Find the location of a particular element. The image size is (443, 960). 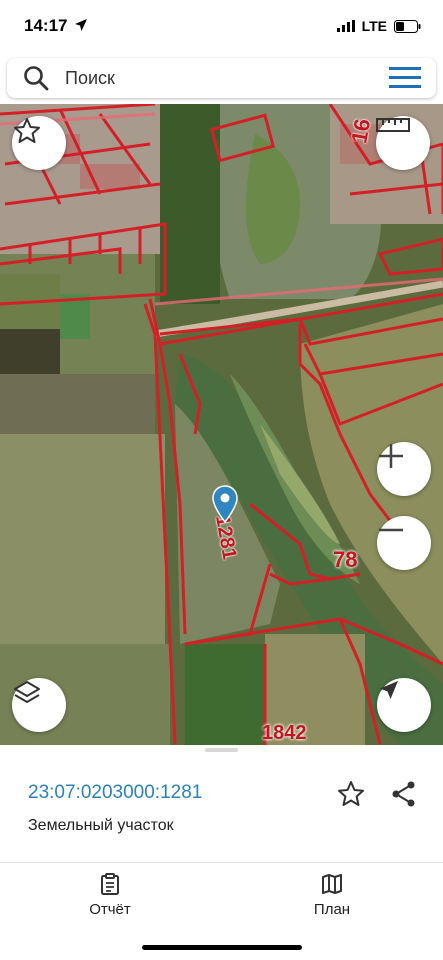

navigation-arrow-icon is located at coordinates (389, 690).